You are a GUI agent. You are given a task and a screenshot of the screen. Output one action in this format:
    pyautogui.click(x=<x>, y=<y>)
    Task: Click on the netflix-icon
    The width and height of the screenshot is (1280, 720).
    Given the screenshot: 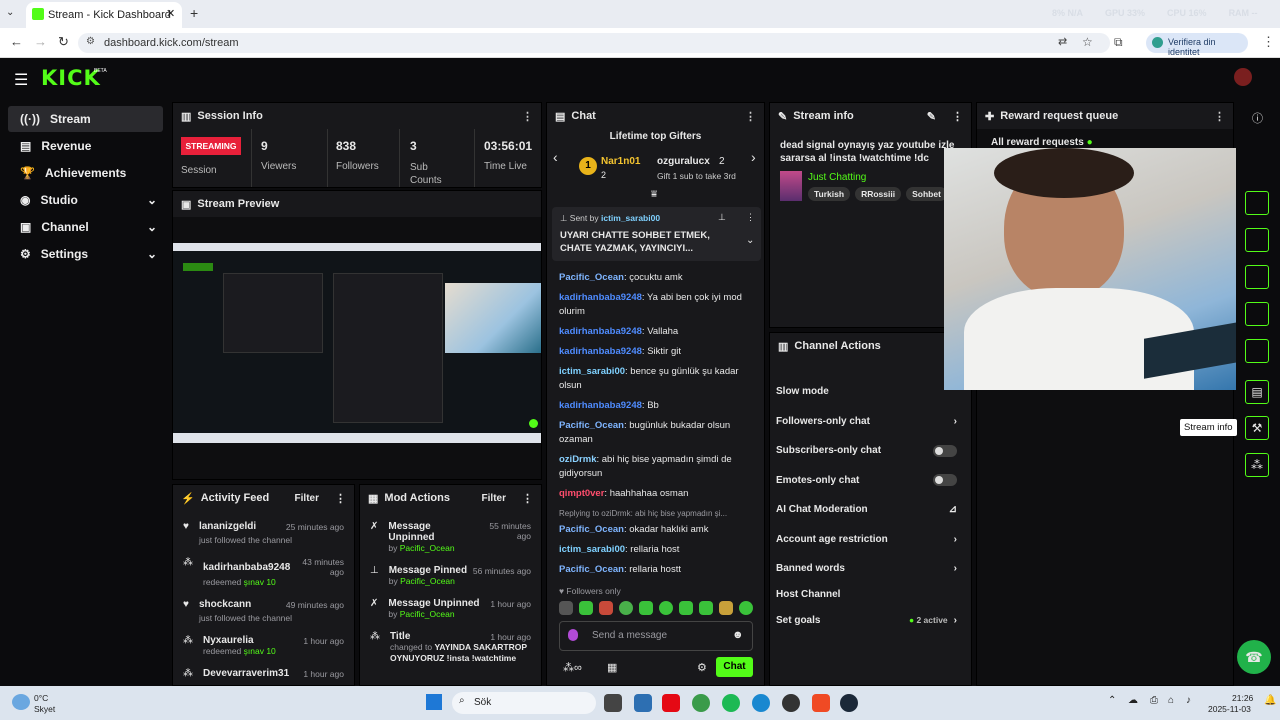 What is the action you would take?
    pyautogui.click(x=671, y=703)
    